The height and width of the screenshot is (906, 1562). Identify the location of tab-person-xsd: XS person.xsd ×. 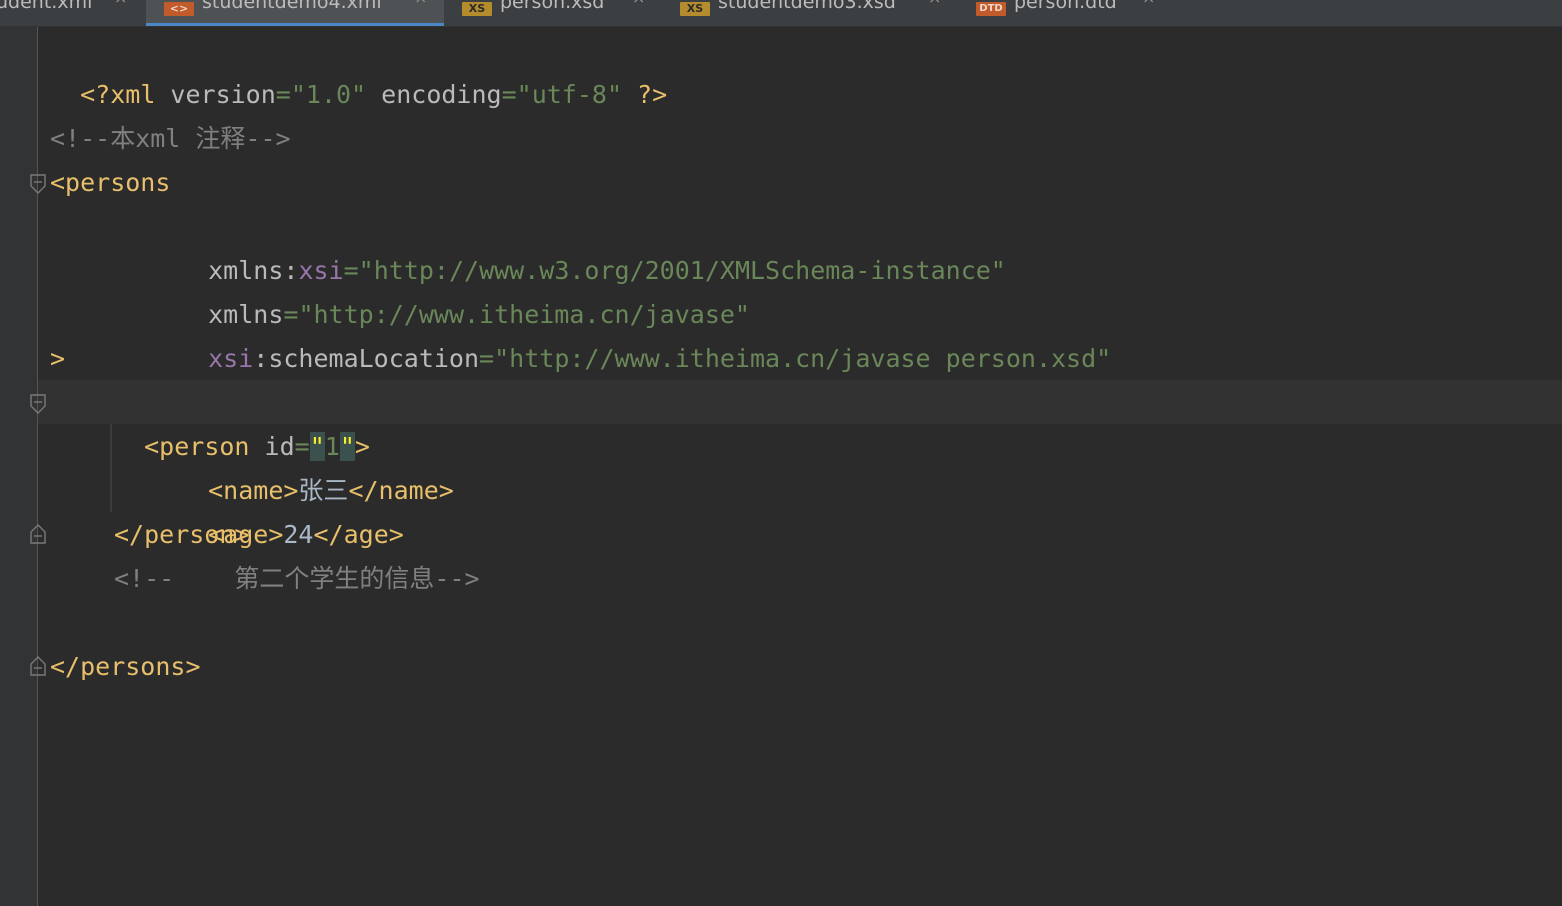
(553, 13).